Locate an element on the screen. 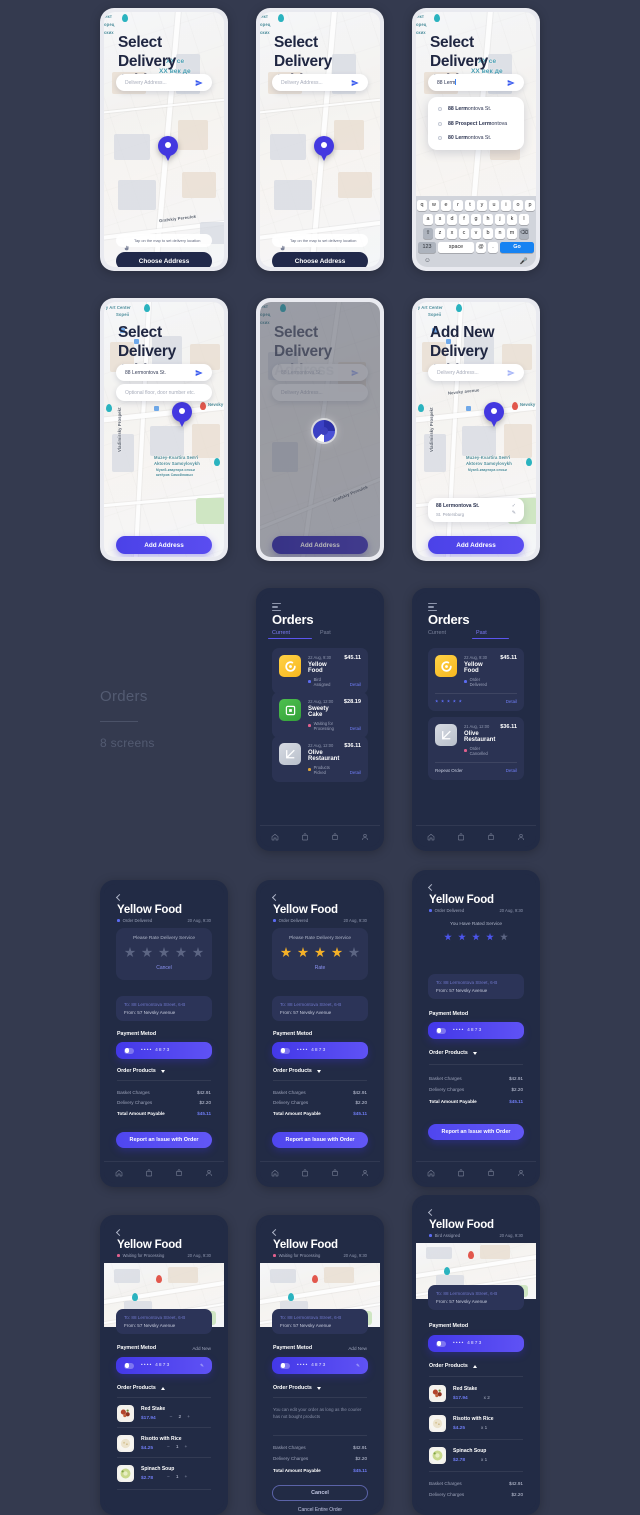  shift-key: ⇧ is located at coordinates (428, 233).